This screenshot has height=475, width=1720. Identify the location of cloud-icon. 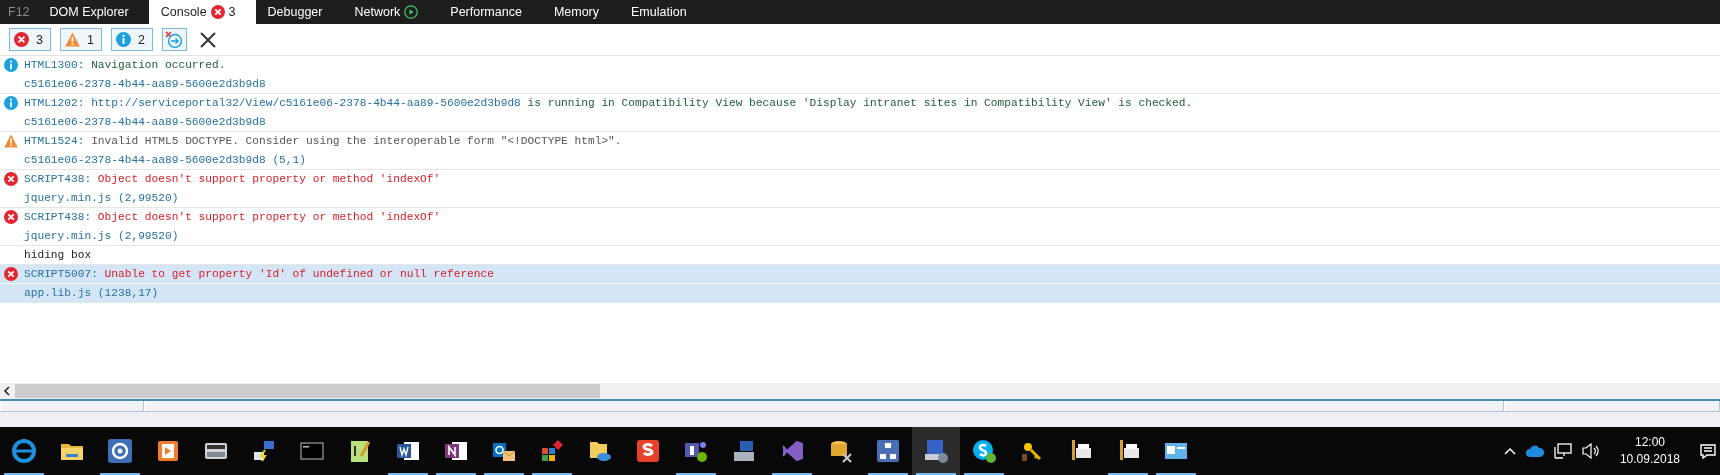
(1534, 451).